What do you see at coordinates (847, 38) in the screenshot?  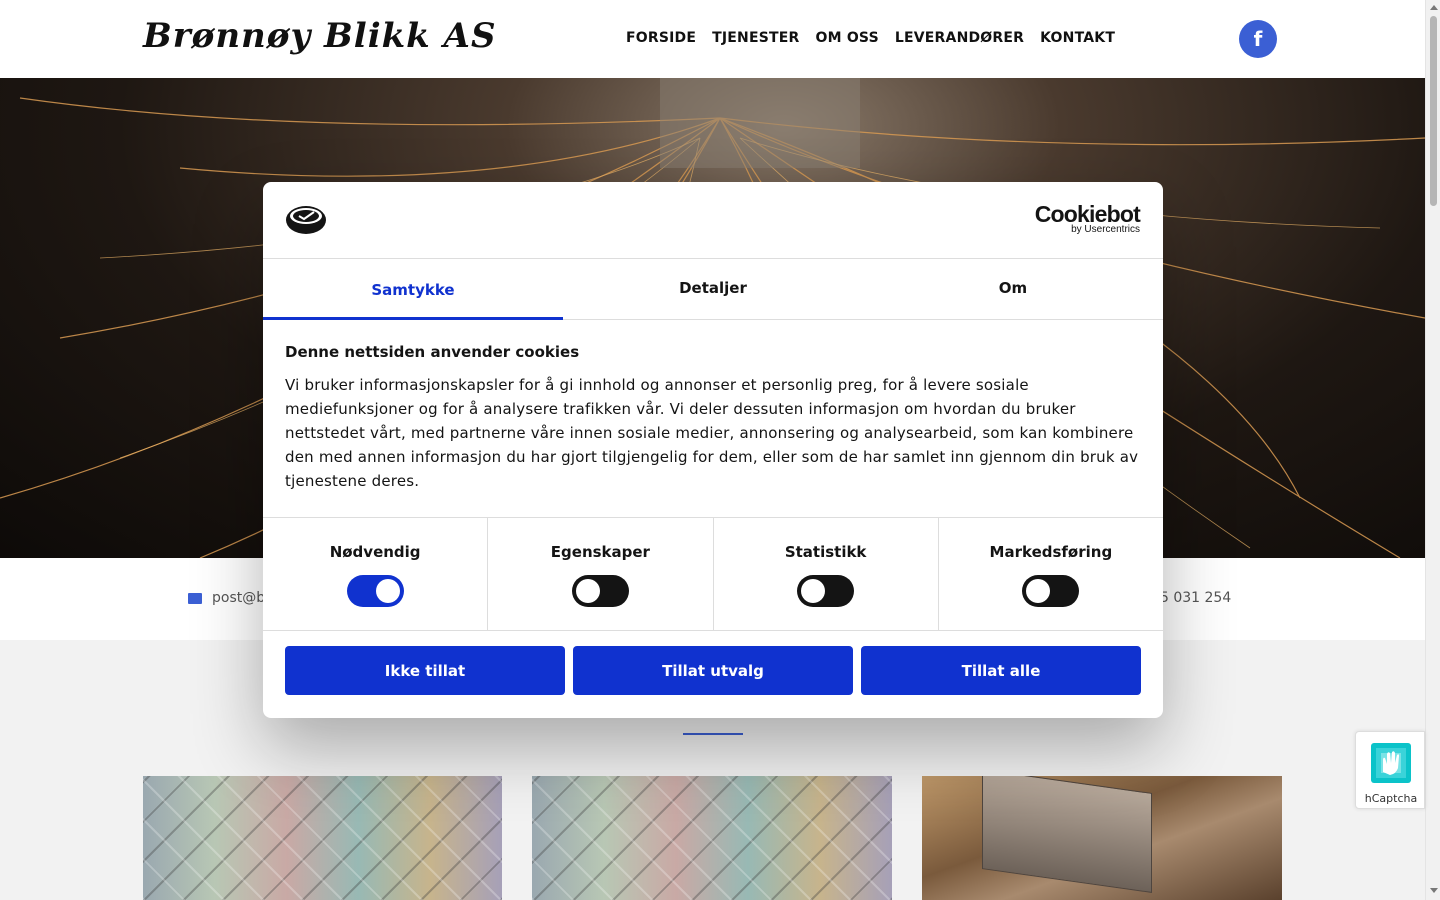 I see `nav-item-om-oss: OM OSS` at bounding box center [847, 38].